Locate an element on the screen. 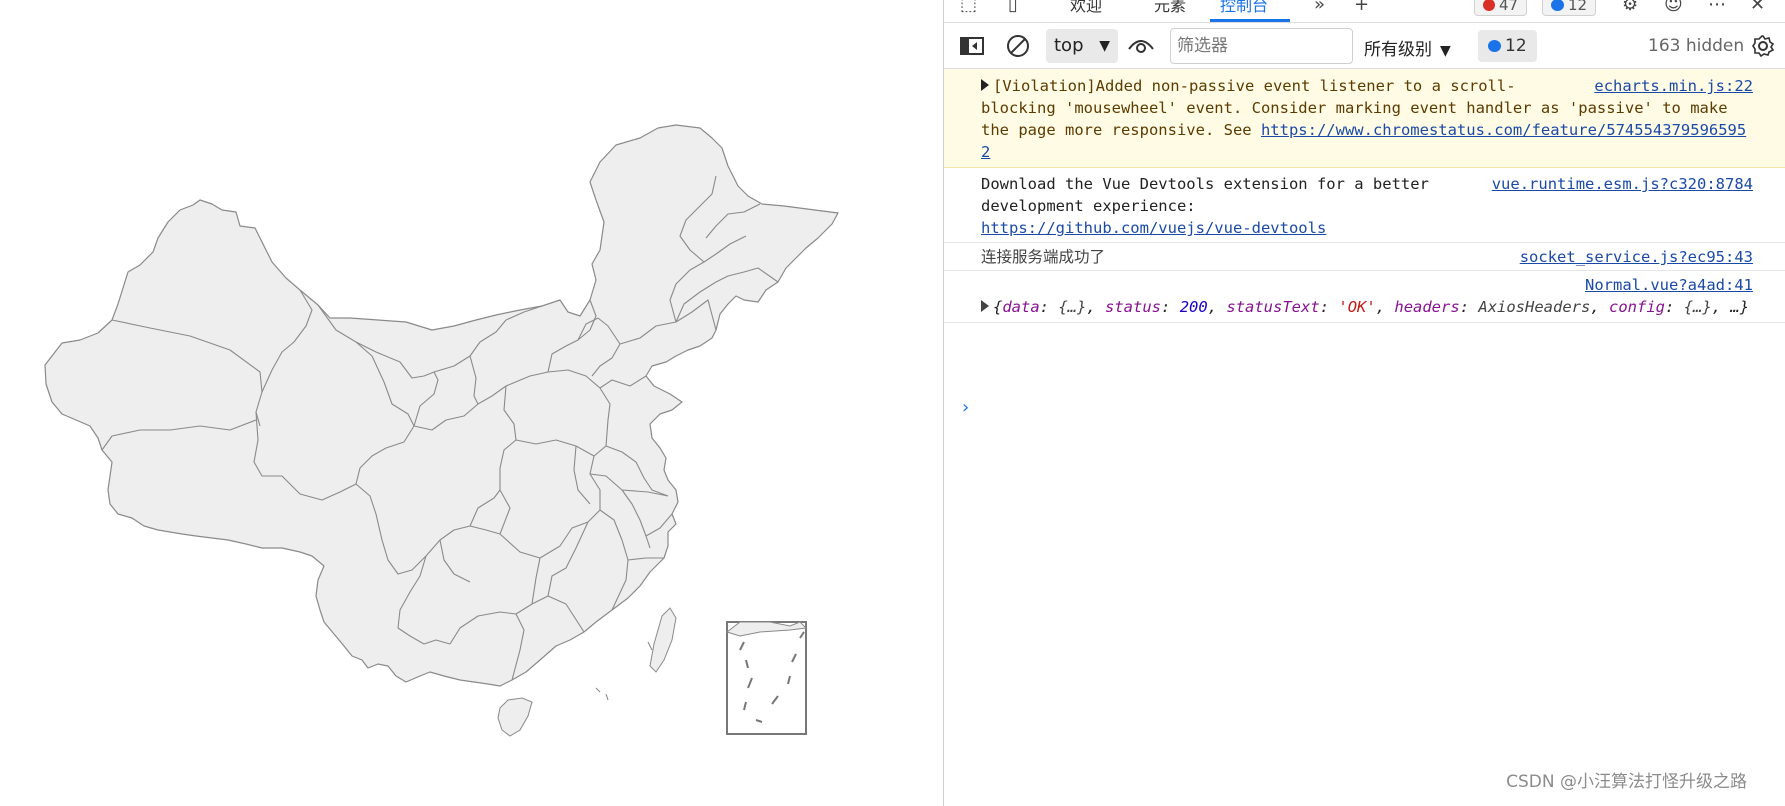 This screenshot has width=1785, height=806. context-selector: top ▼ is located at coordinates (1082, 46).